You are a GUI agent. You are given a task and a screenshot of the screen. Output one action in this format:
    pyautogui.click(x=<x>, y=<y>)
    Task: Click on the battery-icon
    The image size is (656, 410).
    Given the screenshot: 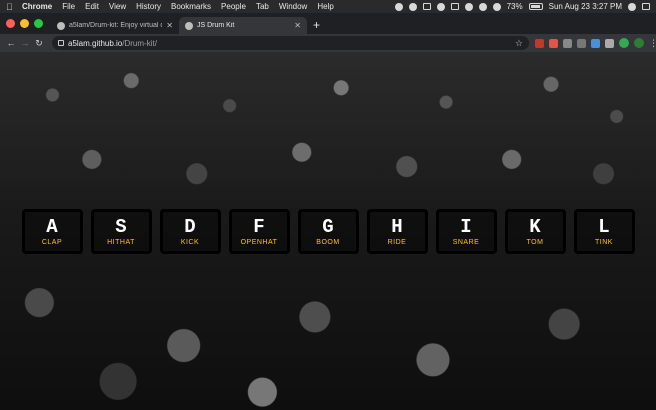 What is the action you would take?
    pyautogui.click(x=535, y=6)
    